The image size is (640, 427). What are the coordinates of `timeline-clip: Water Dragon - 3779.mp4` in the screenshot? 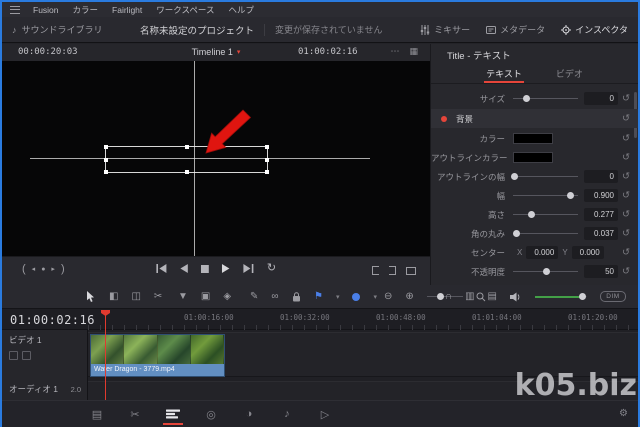 It's located at (157, 355).